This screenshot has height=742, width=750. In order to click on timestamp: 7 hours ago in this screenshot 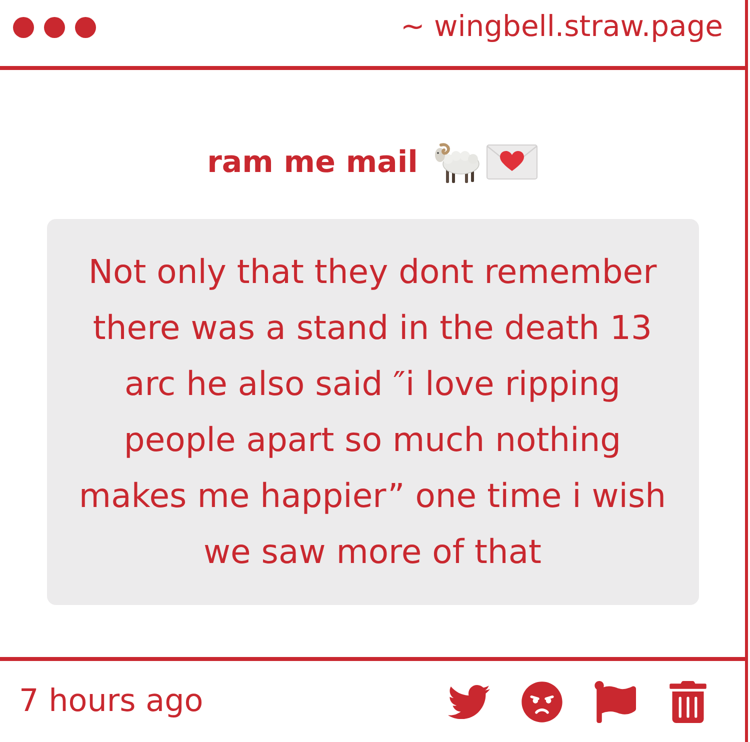, I will do `click(111, 702)`.